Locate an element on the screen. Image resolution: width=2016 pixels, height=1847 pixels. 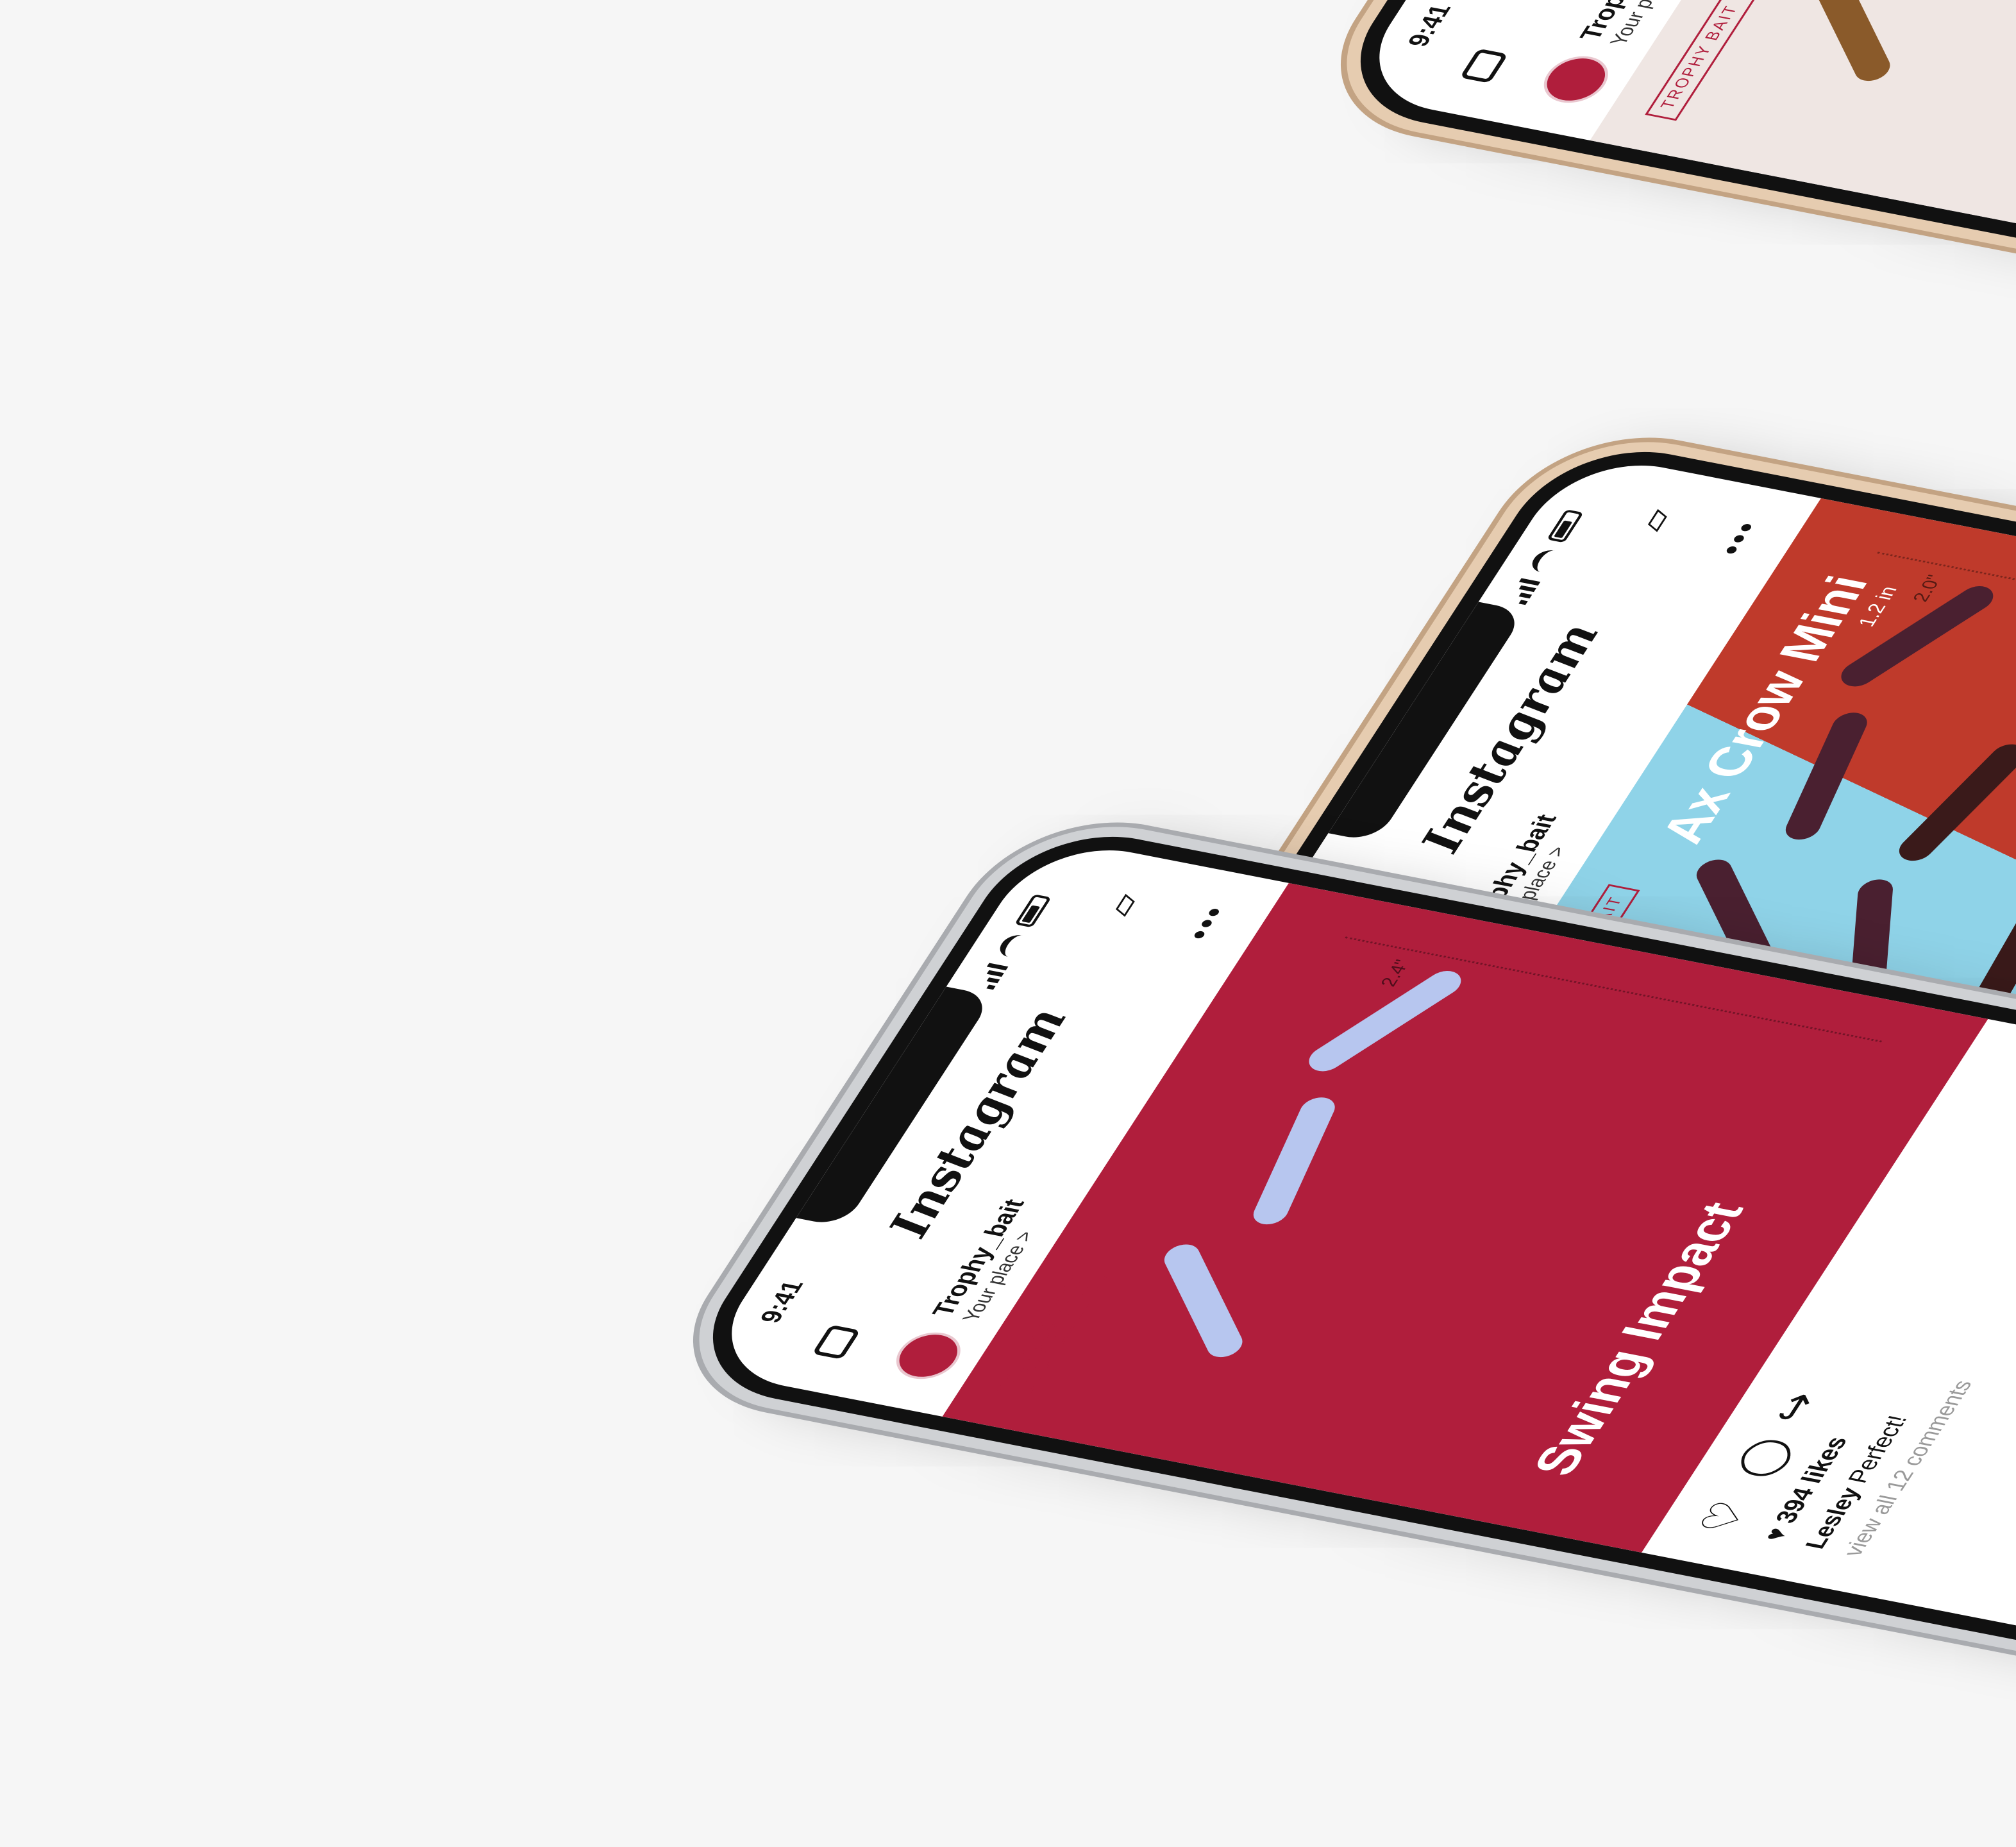
ruler-label: 2.4" is located at coordinates (1395, 973).